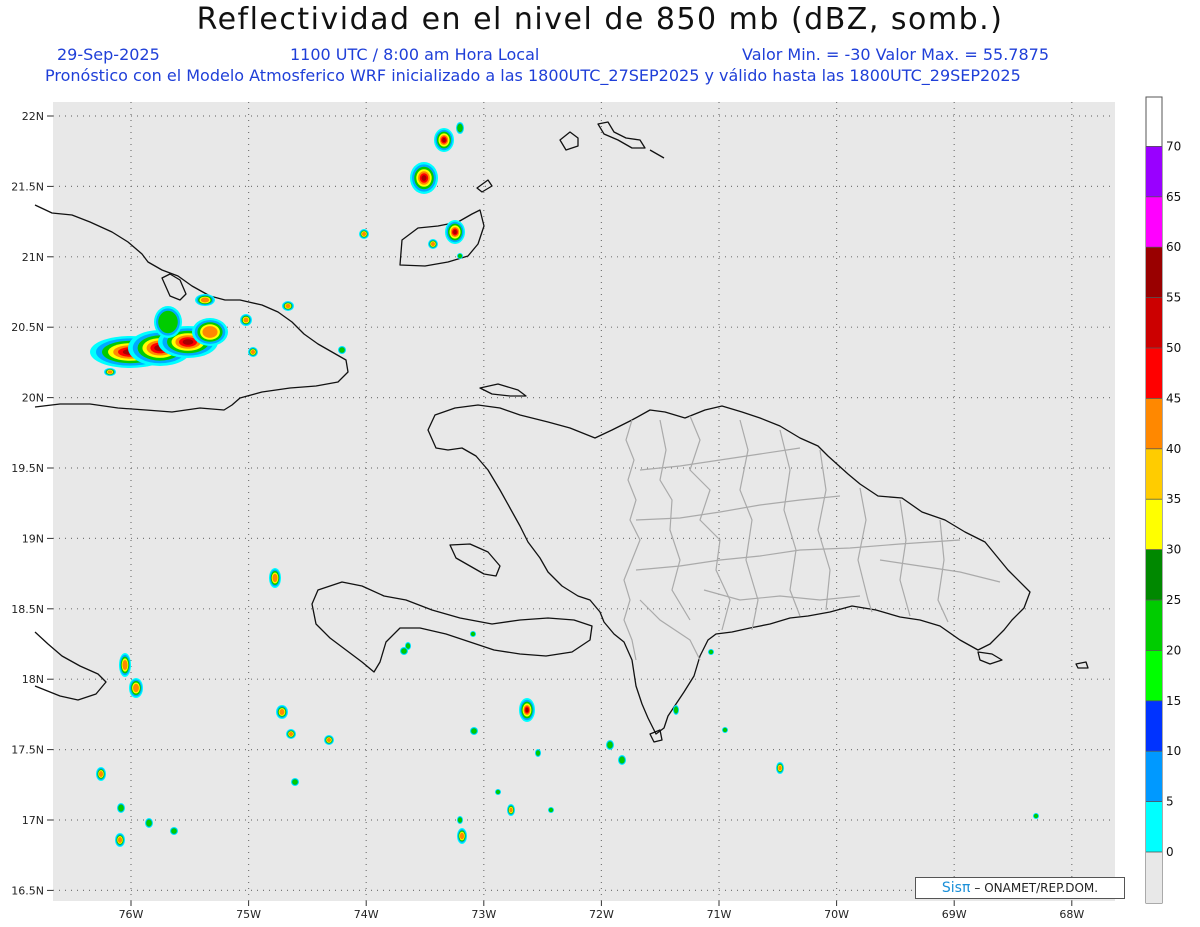 The height and width of the screenshot is (927, 1200). I want to click on lat-label: 17.5N, so click(27, 750).